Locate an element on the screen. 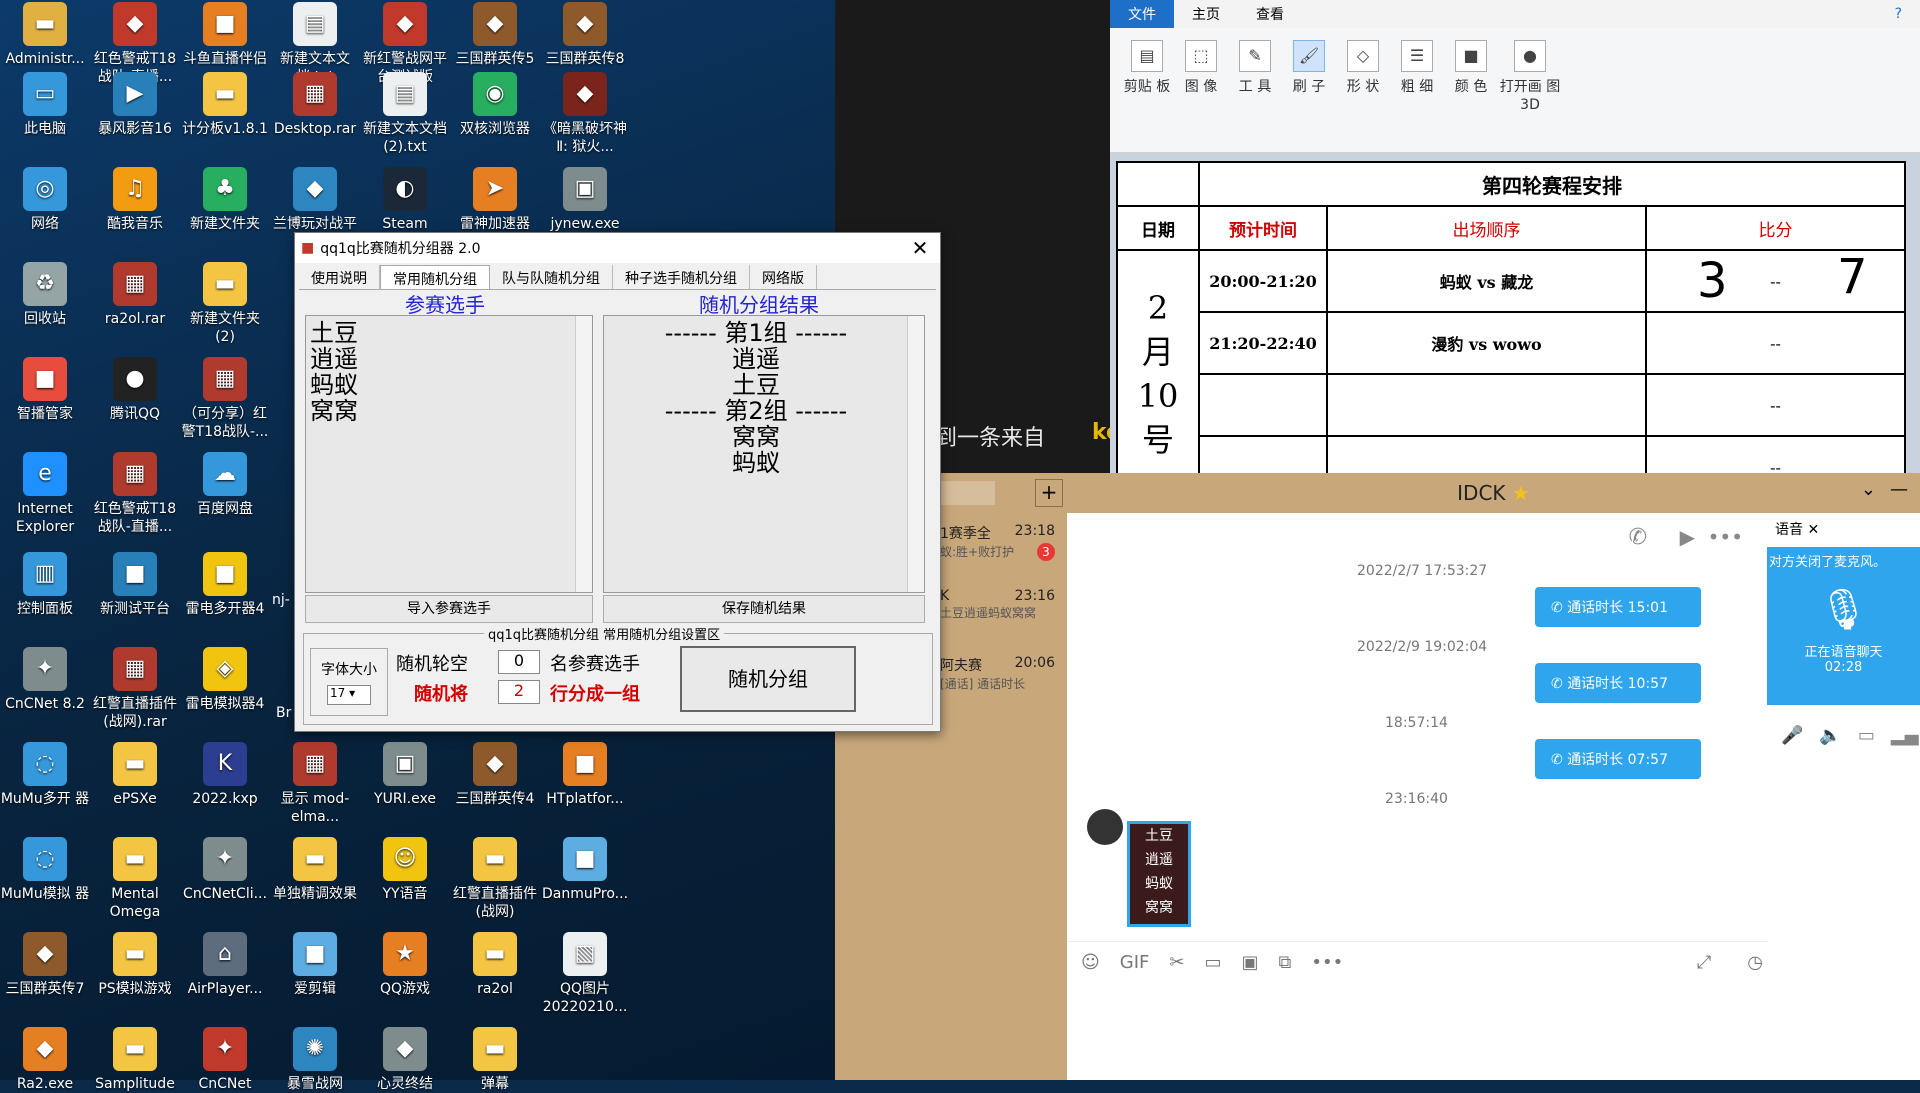 This screenshot has width=1920, height=1093. scrollbar is located at coordinates (915, 454).